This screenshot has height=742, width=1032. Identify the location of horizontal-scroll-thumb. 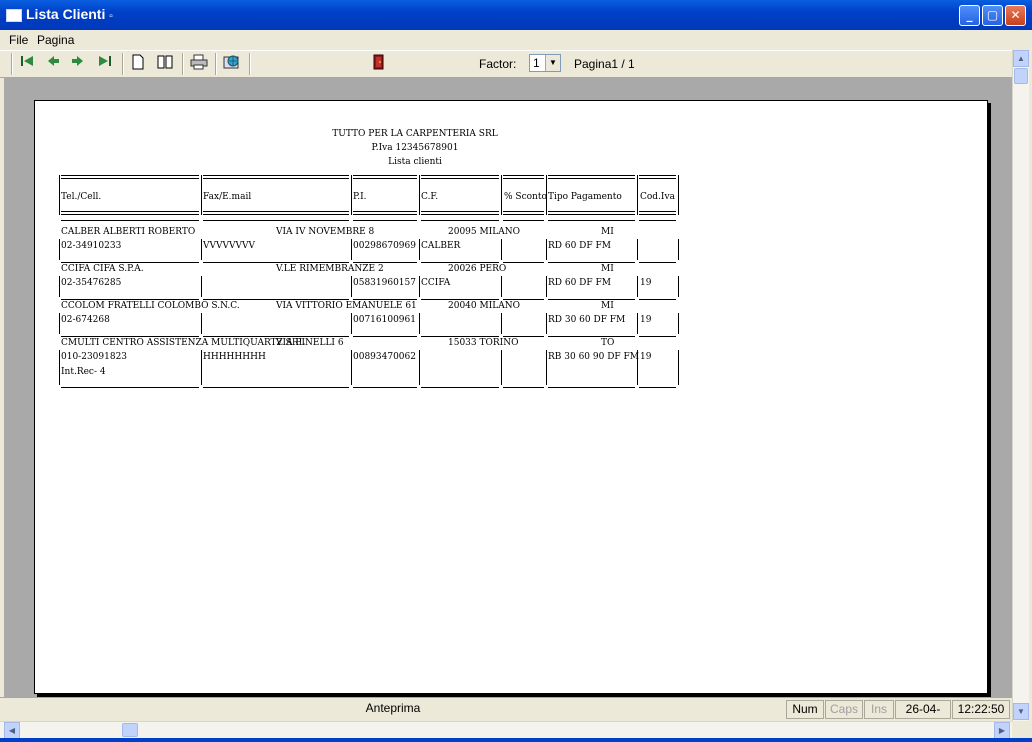
(130, 730).